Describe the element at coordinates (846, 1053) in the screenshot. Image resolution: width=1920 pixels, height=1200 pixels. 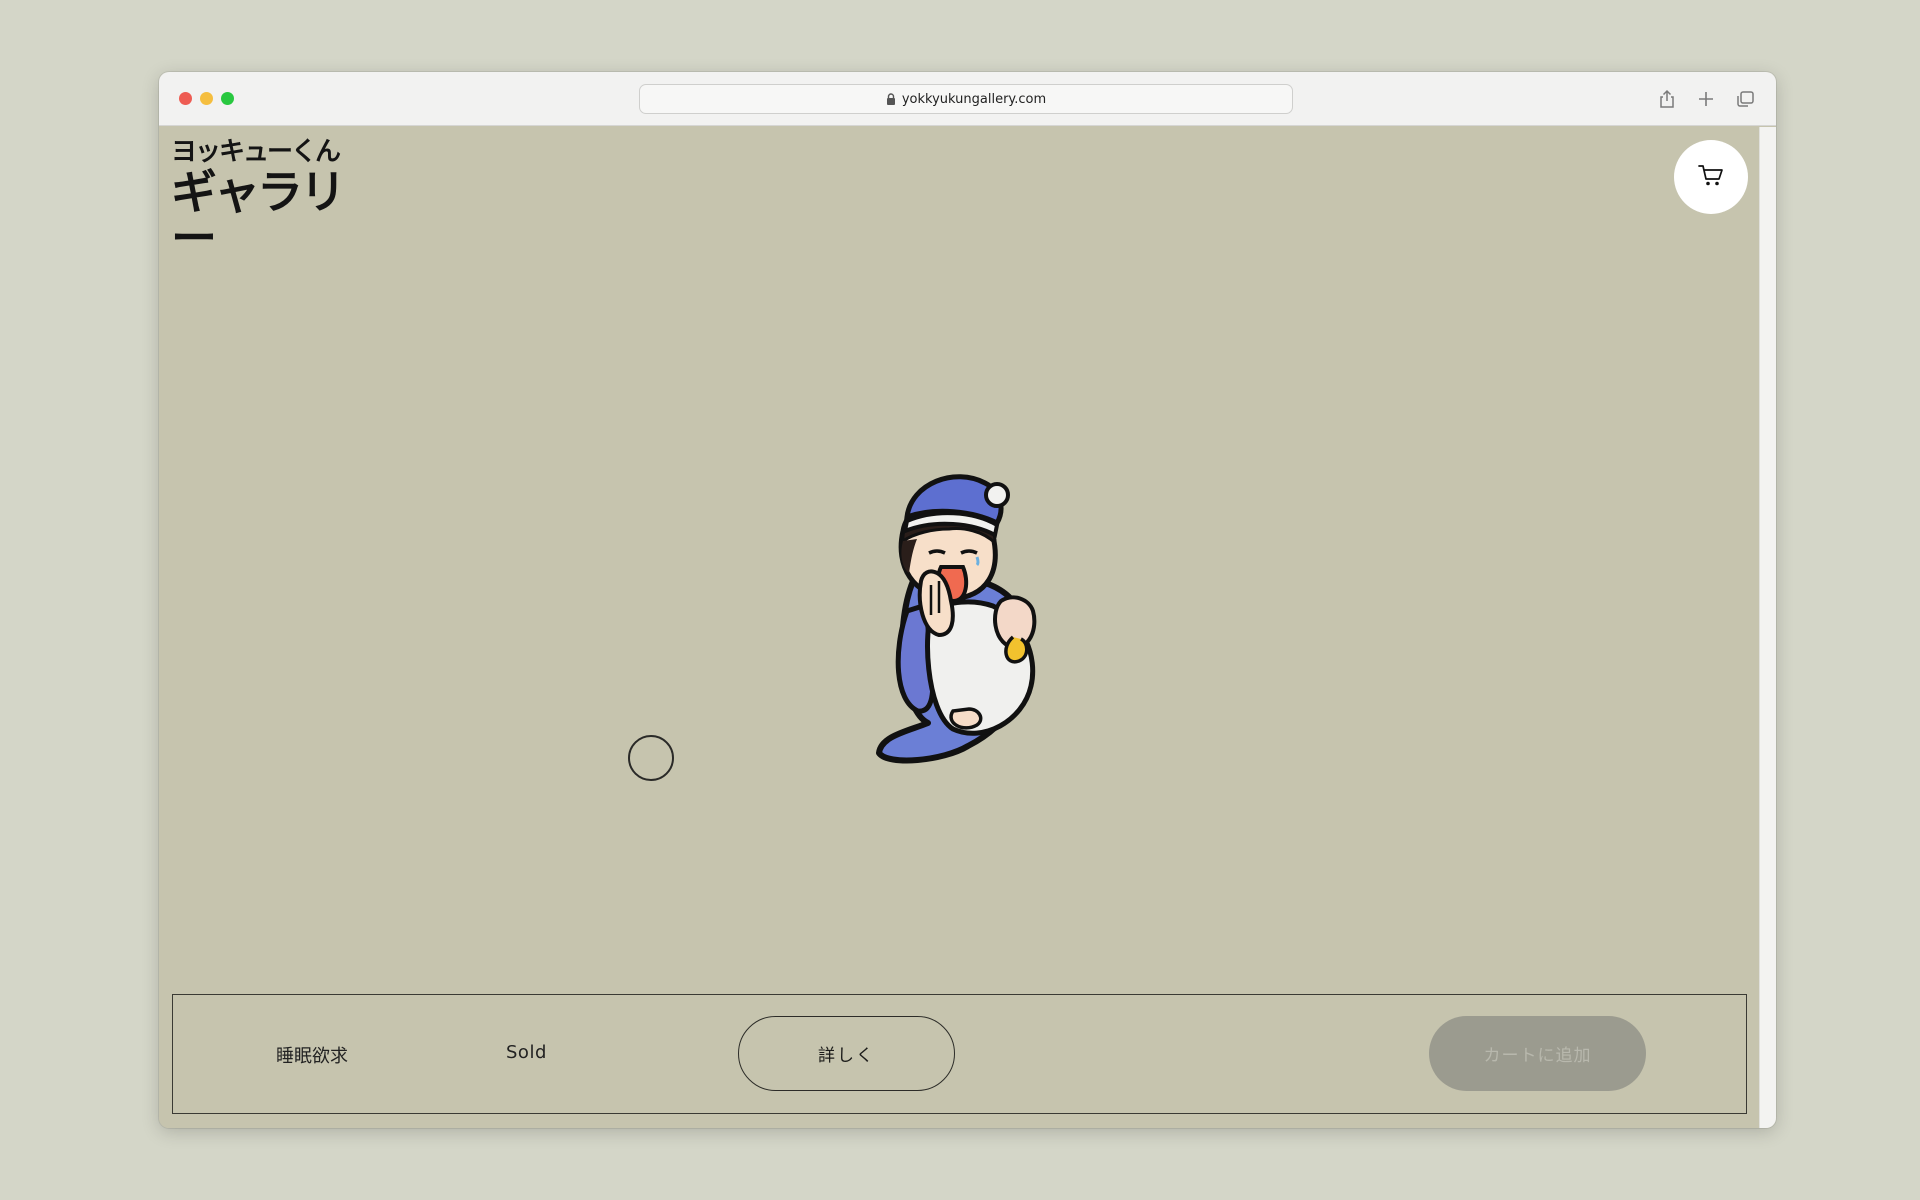
I see `details-button: 詳しく` at that location.